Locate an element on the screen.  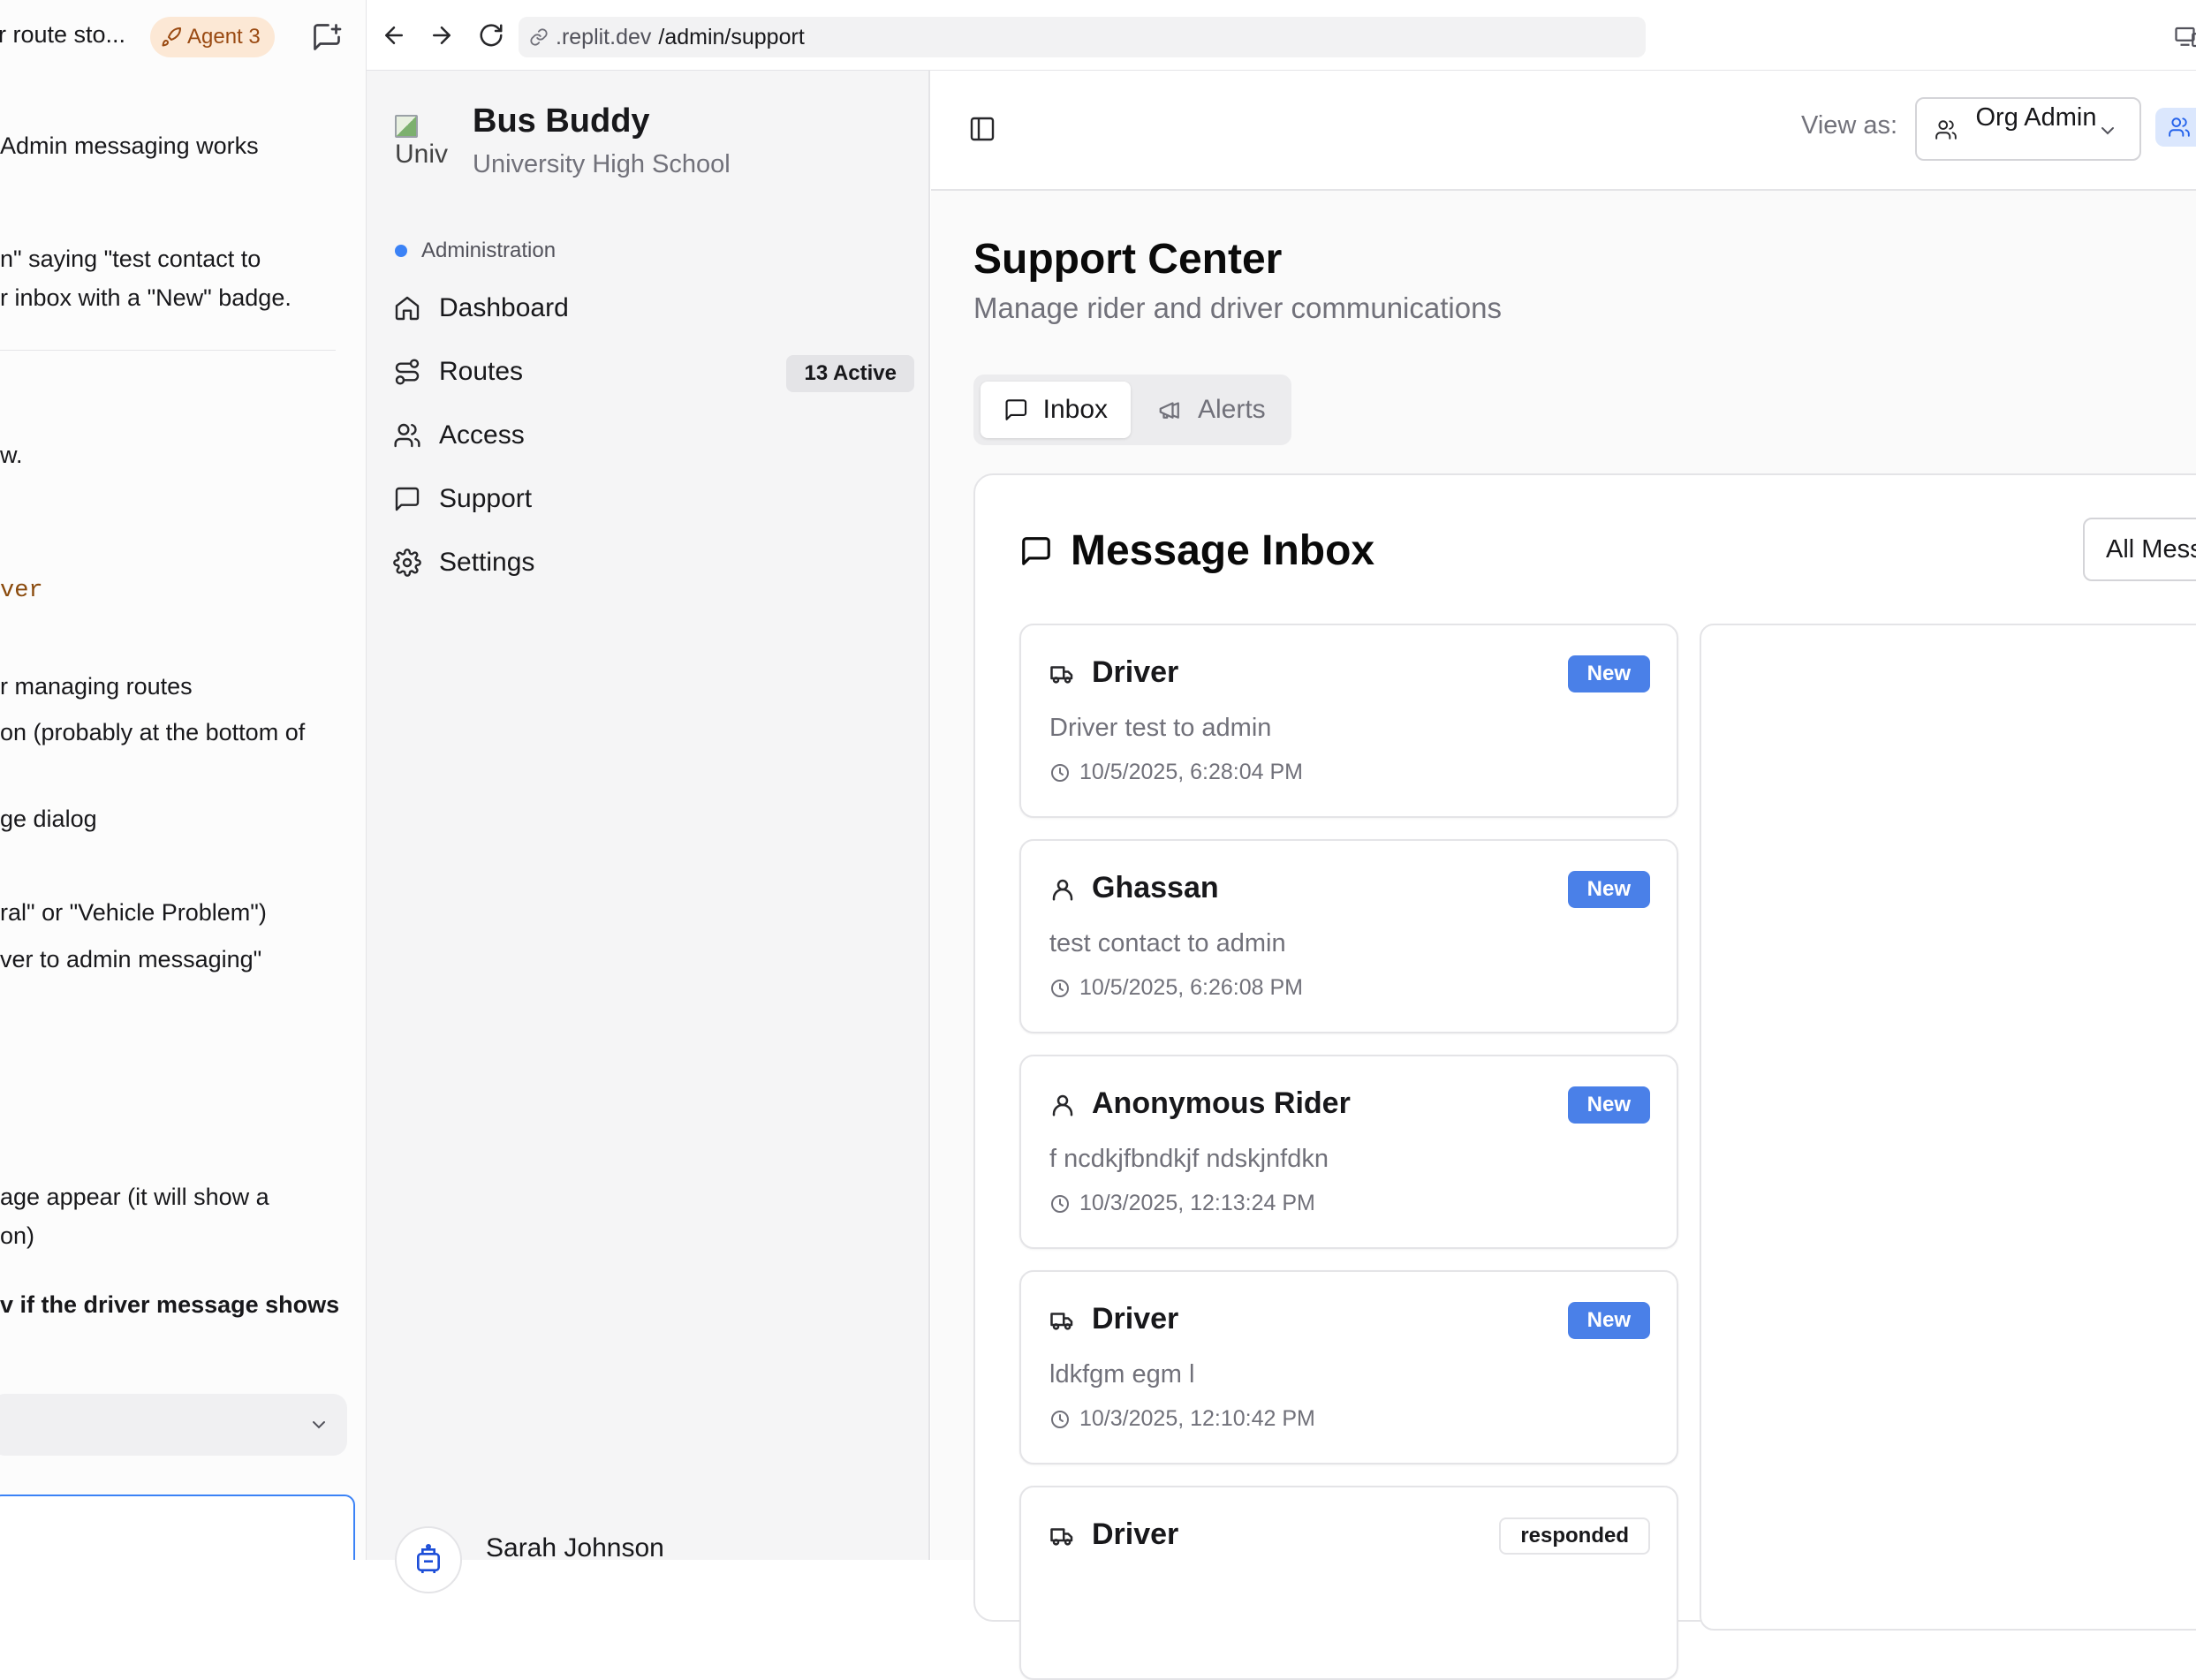
routes-count-badge: 13 Active is located at coordinates (850, 373).